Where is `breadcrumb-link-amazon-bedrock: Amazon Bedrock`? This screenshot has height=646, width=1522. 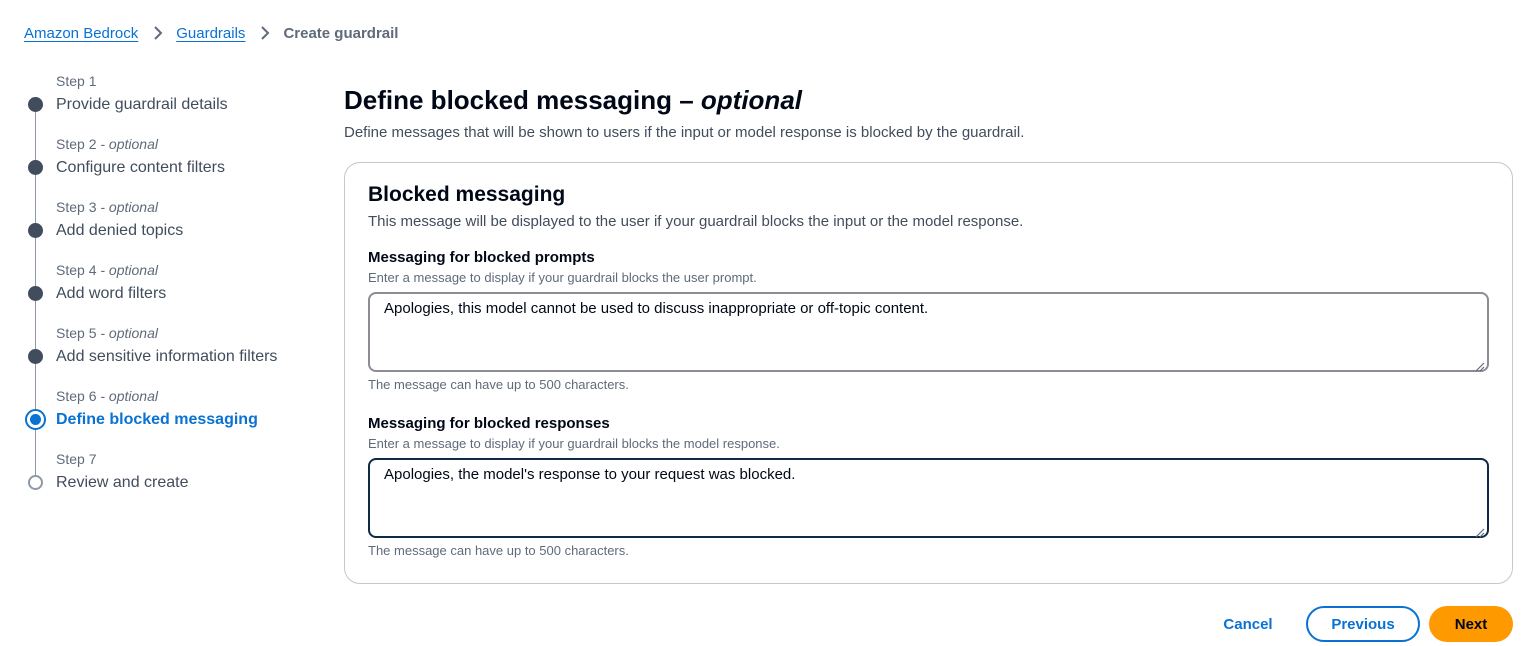 breadcrumb-link-amazon-bedrock: Amazon Bedrock is located at coordinates (81, 33).